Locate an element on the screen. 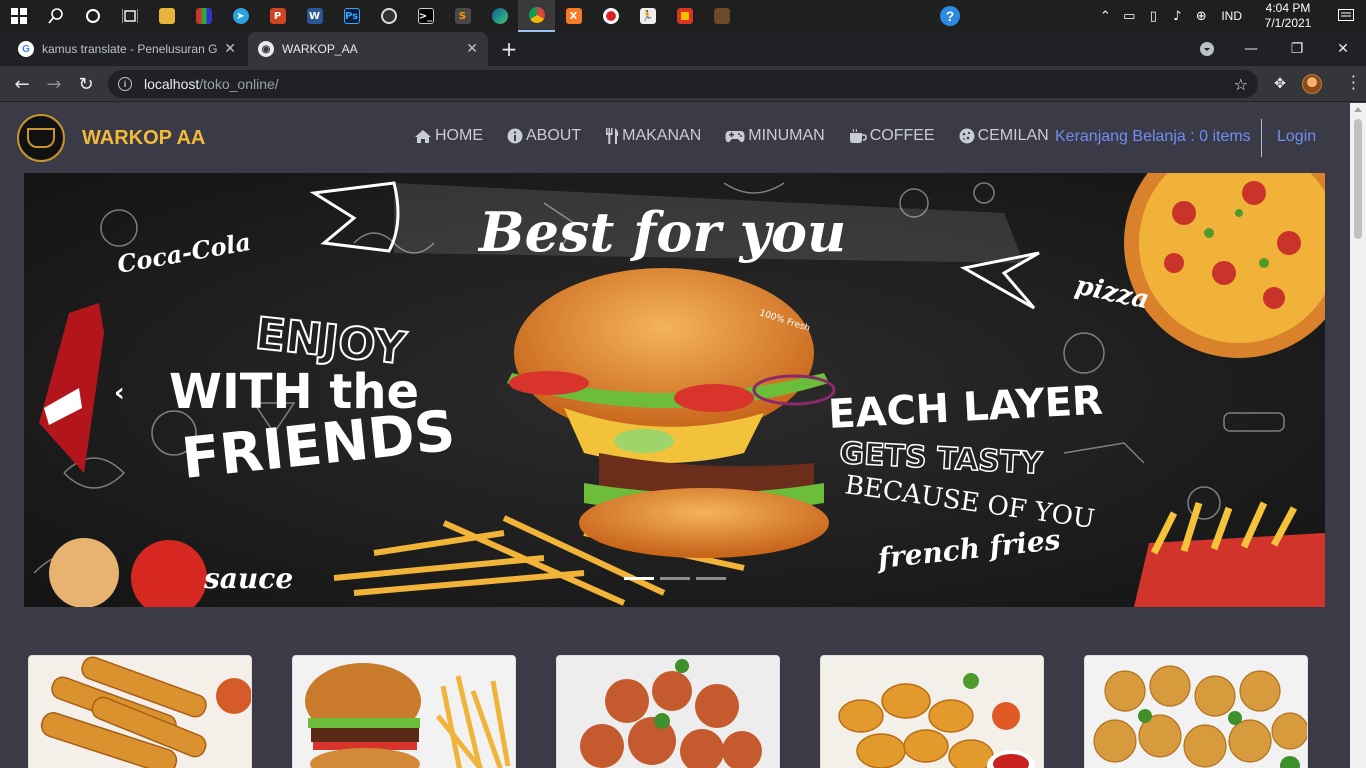 The width and height of the screenshot is (1366, 768). extensions-icon: ✥ is located at coordinates (1280, 84).